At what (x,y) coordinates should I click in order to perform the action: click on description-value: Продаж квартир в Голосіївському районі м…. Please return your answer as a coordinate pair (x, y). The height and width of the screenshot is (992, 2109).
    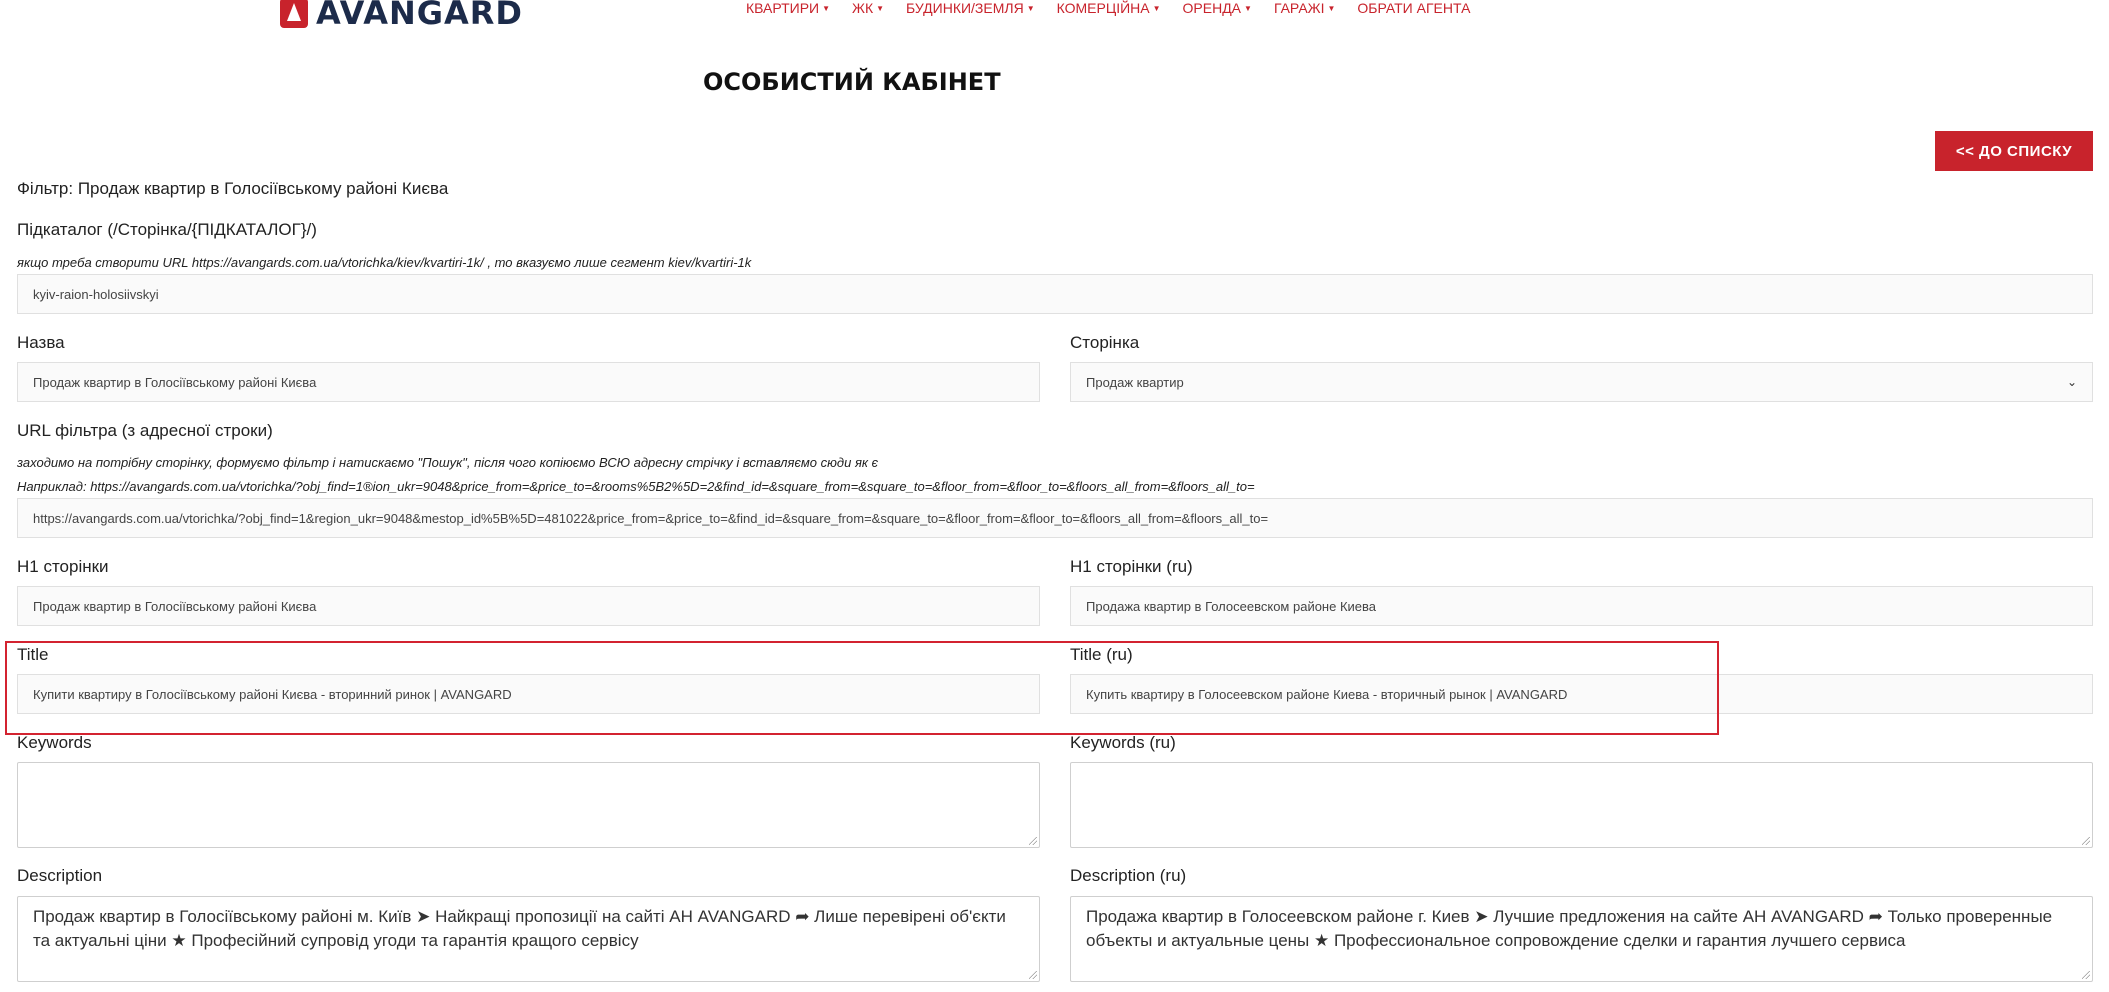
    Looking at the image, I should click on (519, 928).